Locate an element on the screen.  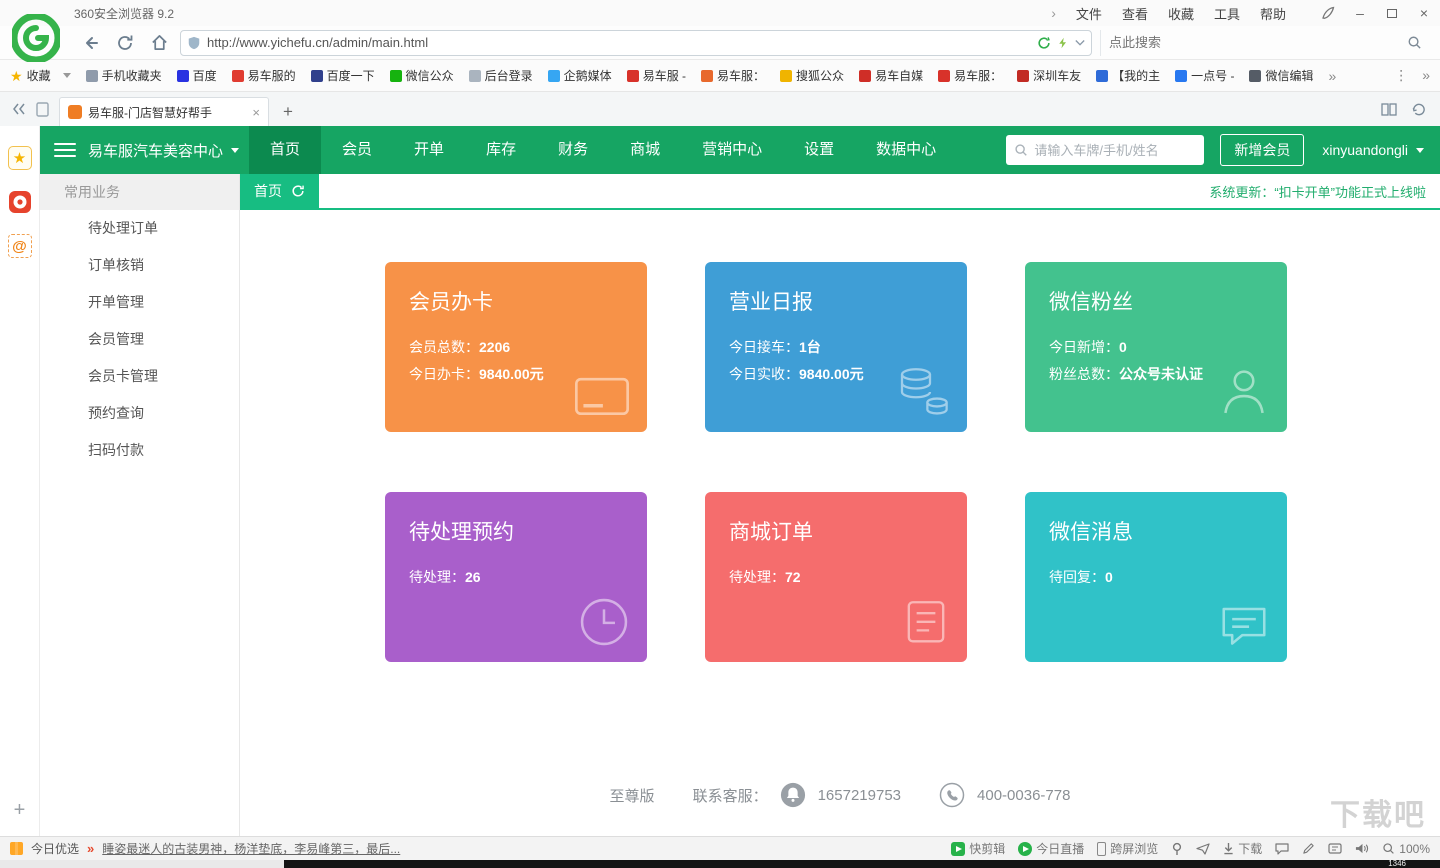
sidebar-item-order-verify: 订单核销 is located at coordinates (139, 265).